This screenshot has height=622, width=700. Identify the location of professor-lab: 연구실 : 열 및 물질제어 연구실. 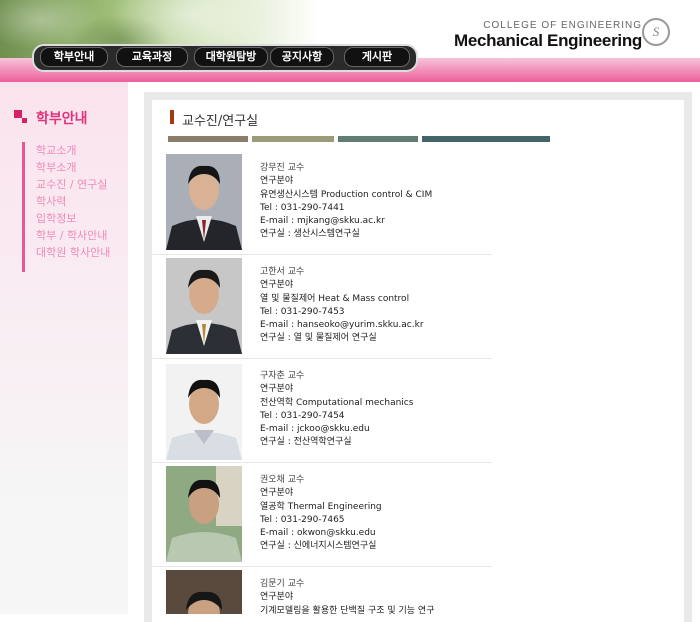
(318, 338).